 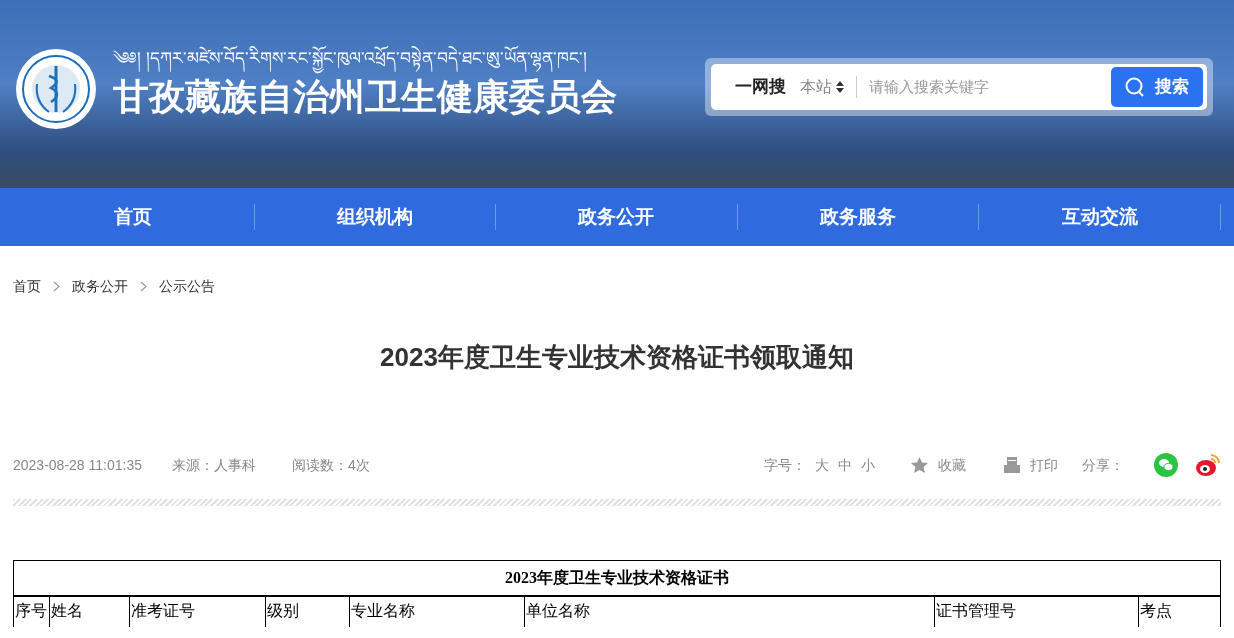 What do you see at coordinates (822, 465) in the screenshot?
I see `font-size-option: 大` at bounding box center [822, 465].